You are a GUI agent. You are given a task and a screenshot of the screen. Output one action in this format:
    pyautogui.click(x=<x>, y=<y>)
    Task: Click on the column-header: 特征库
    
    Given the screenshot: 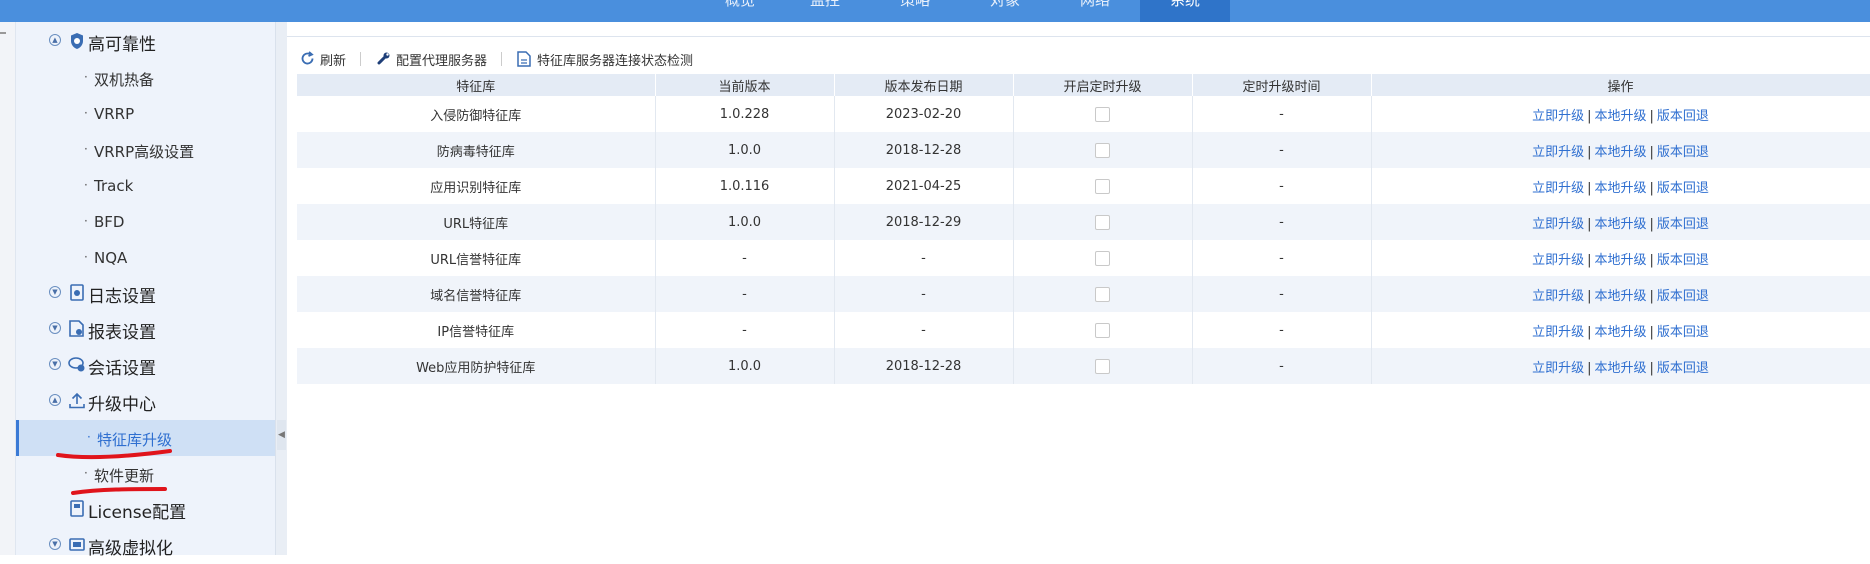 What is the action you would take?
    pyautogui.click(x=476, y=85)
    